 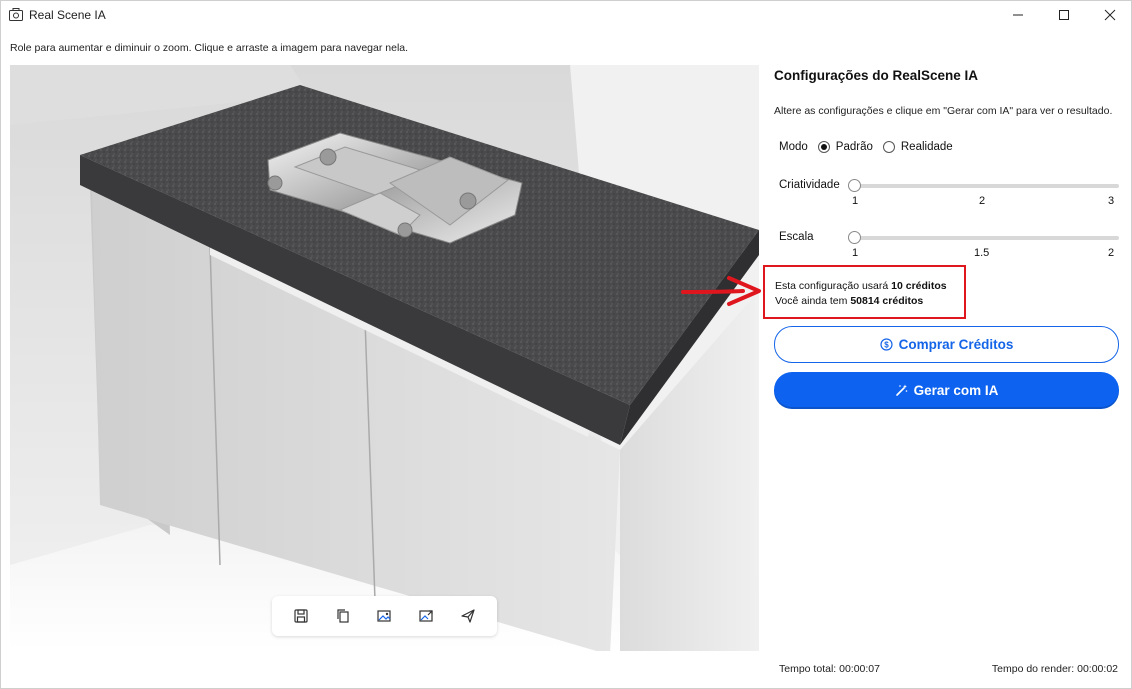 I want to click on render-time: Tempo do render: 00:00:02, so click(x=1054, y=669).